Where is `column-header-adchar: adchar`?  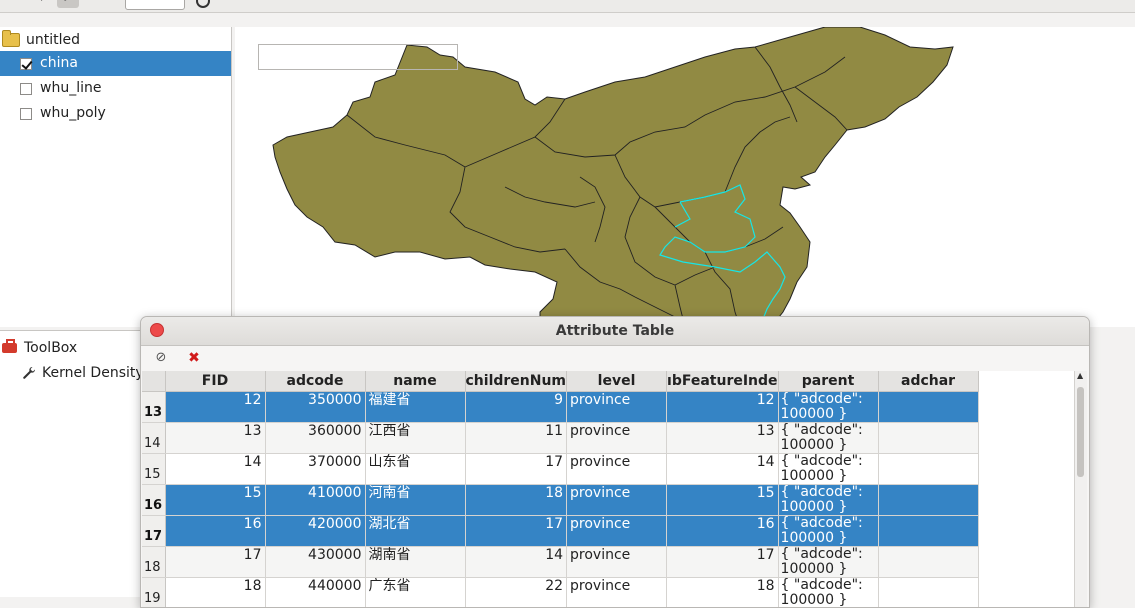
column-header-adchar: adchar is located at coordinates (928, 381).